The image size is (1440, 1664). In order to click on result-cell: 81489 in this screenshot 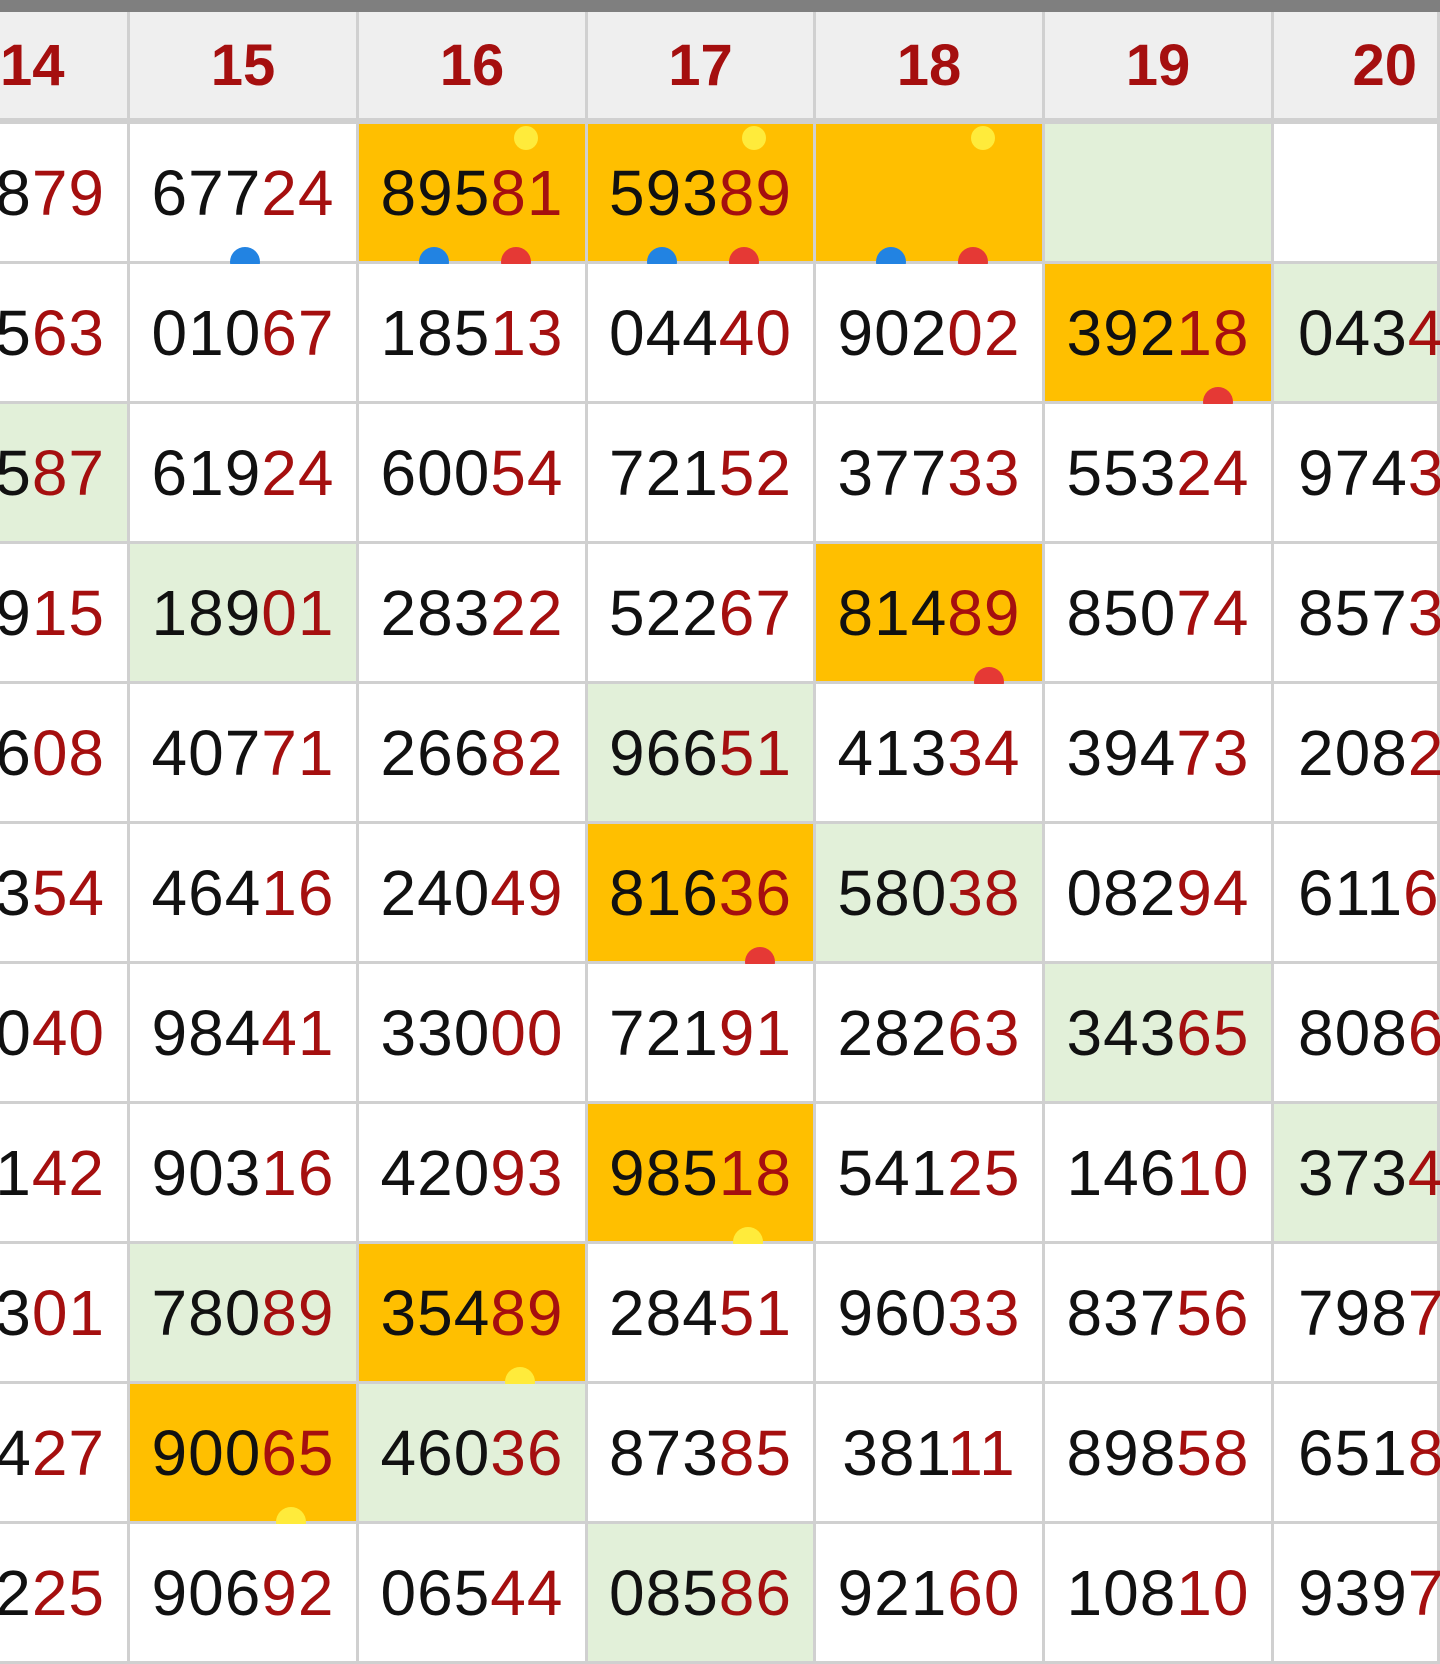, I will do `click(930, 614)`.